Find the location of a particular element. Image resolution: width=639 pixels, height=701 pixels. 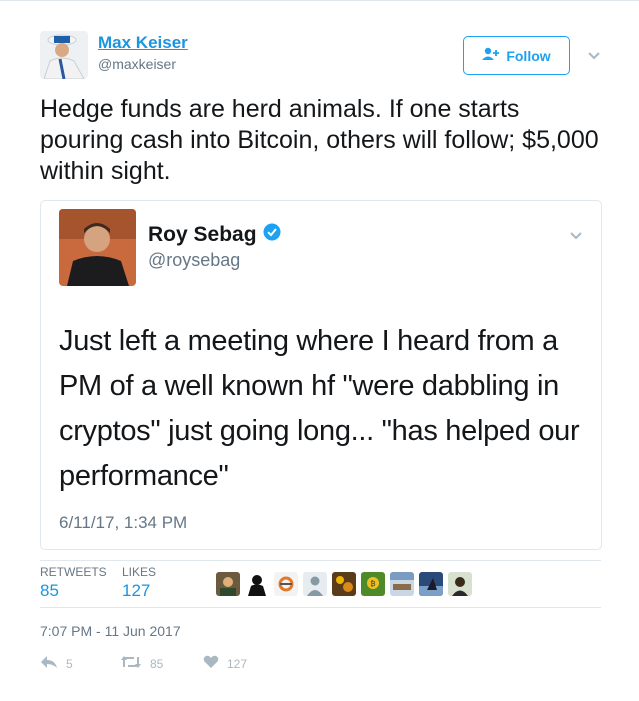

liker-avatar: ₿ is located at coordinates (373, 584).